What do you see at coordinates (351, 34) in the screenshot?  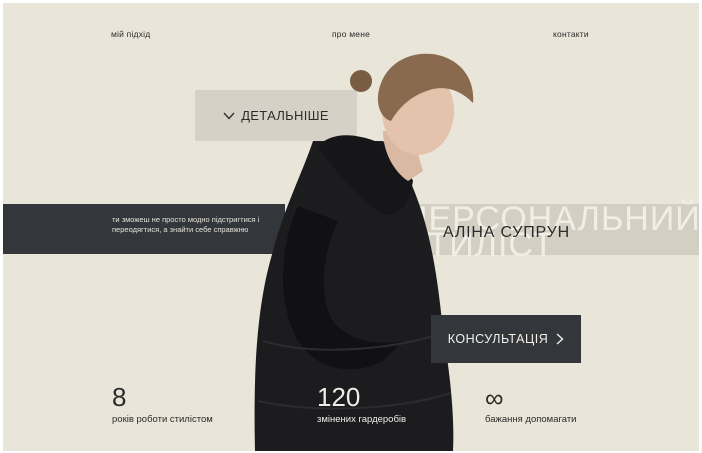 I see `nav-link-about: про мене` at bounding box center [351, 34].